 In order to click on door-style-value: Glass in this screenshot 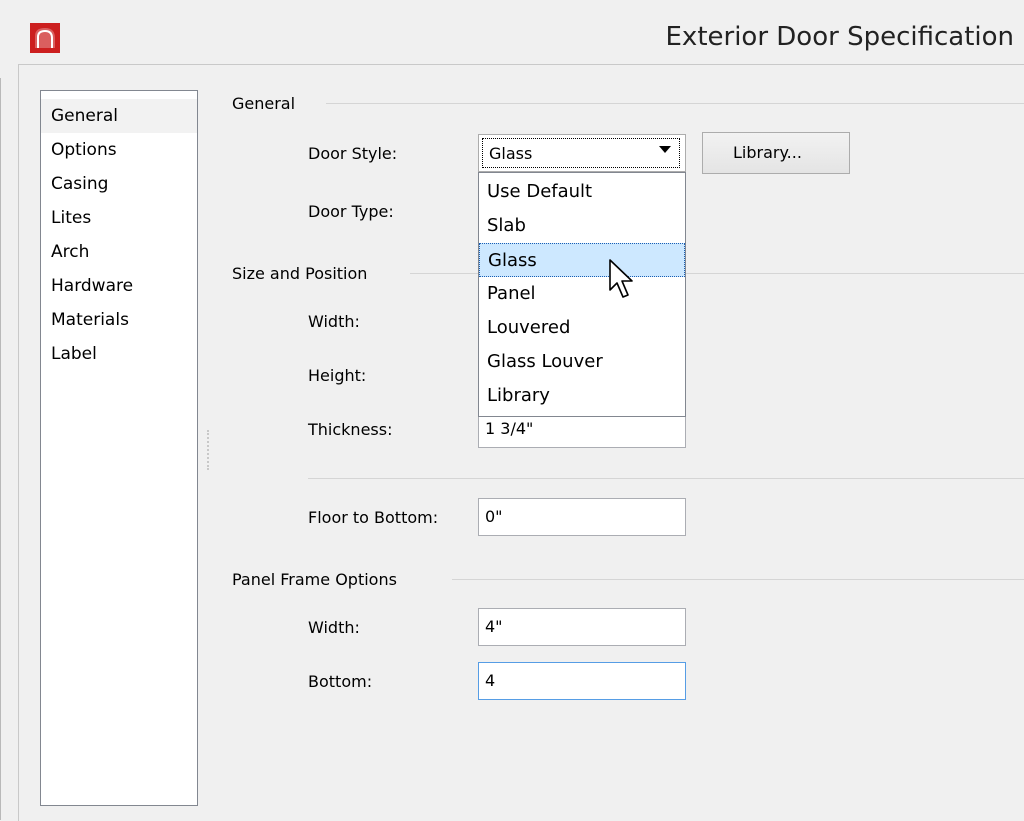, I will do `click(511, 153)`.